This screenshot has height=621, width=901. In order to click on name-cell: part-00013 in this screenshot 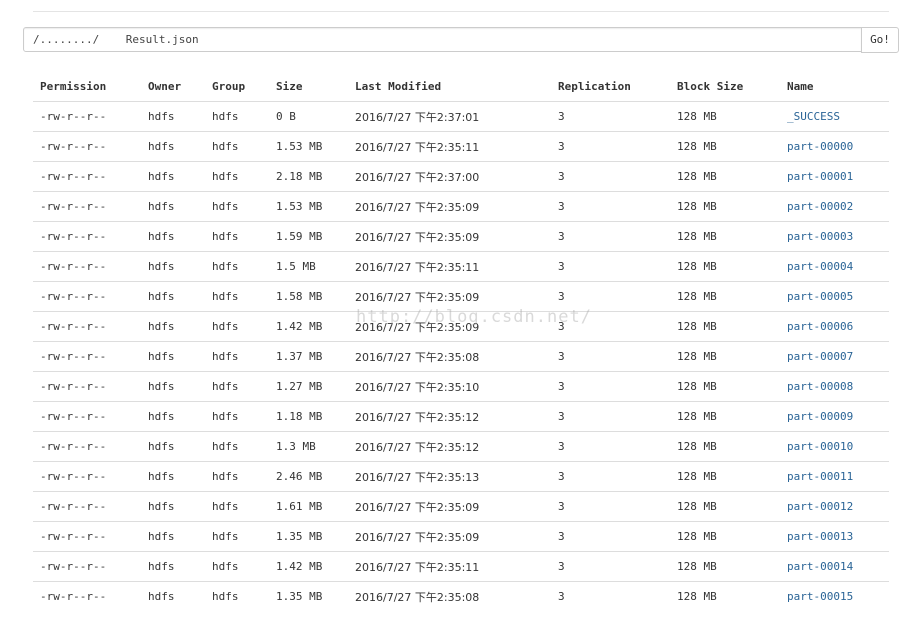, I will do `click(834, 536)`.